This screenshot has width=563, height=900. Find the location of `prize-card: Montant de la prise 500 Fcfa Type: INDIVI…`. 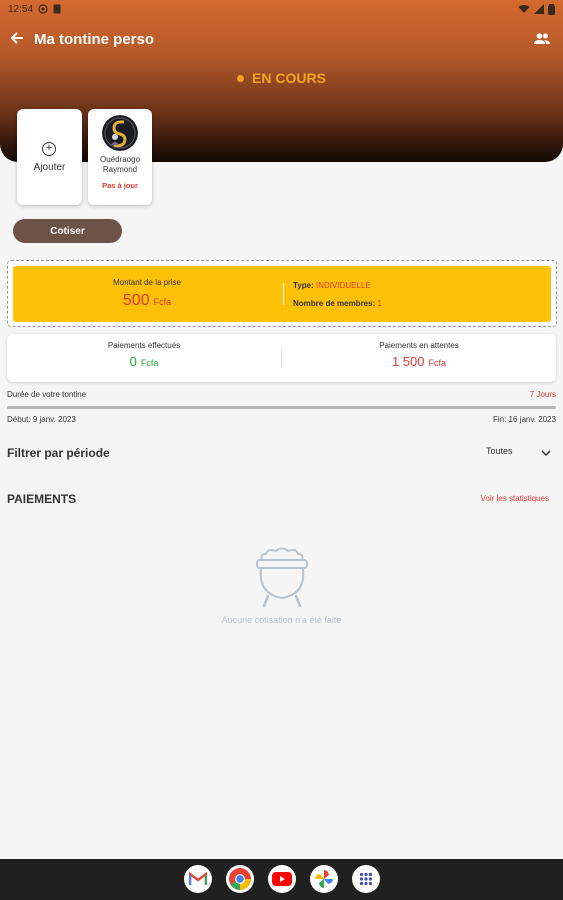

prize-card: Montant de la prise 500 Fcfa Type: INDIVI… is located at coordinates (282, 293).